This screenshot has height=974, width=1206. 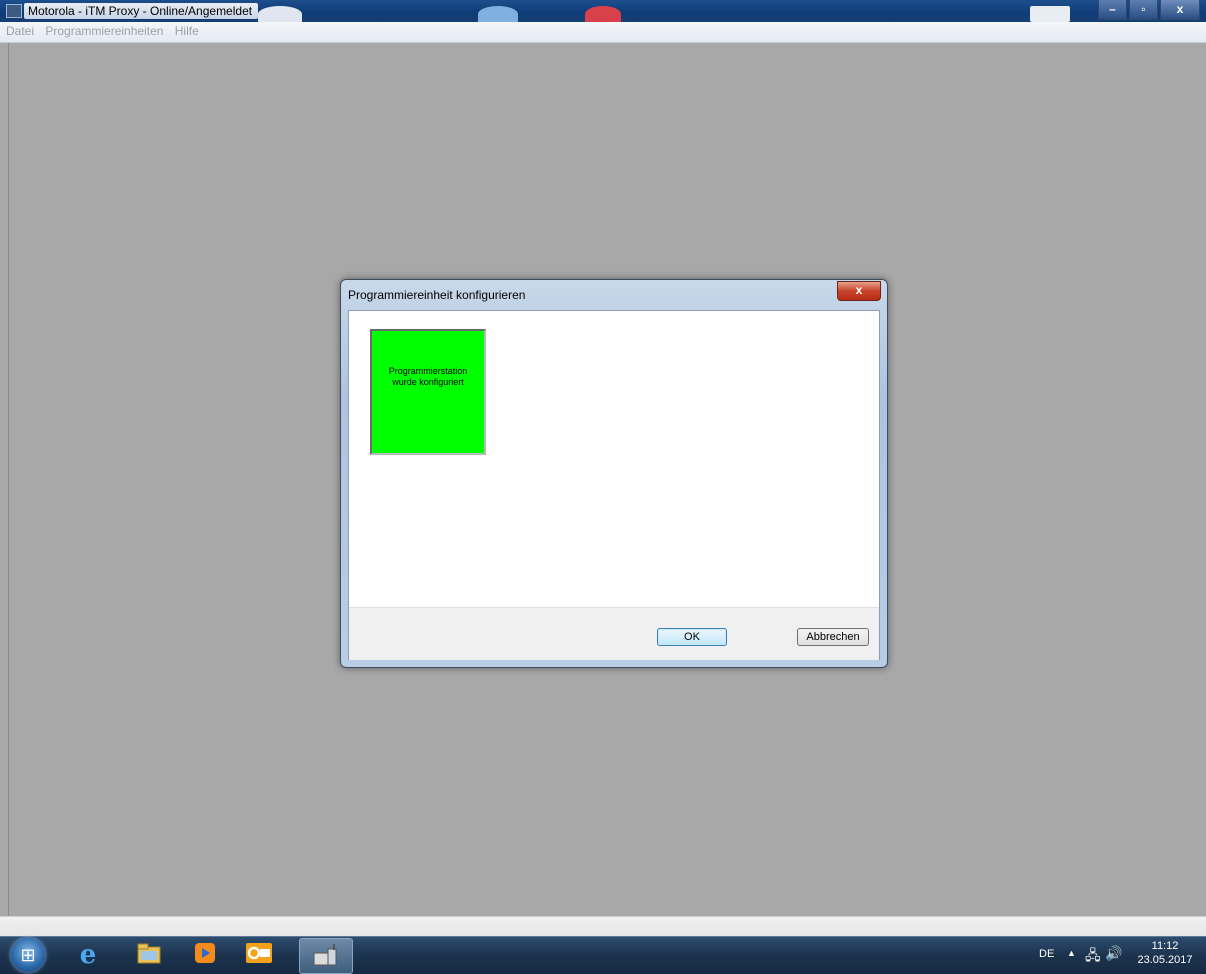 What do you see at coordinates (603, 32) in the screenshot?
I see `menu-bar: Datei Programmiereinheiten Hilfe` at bounding box center [603, 32].